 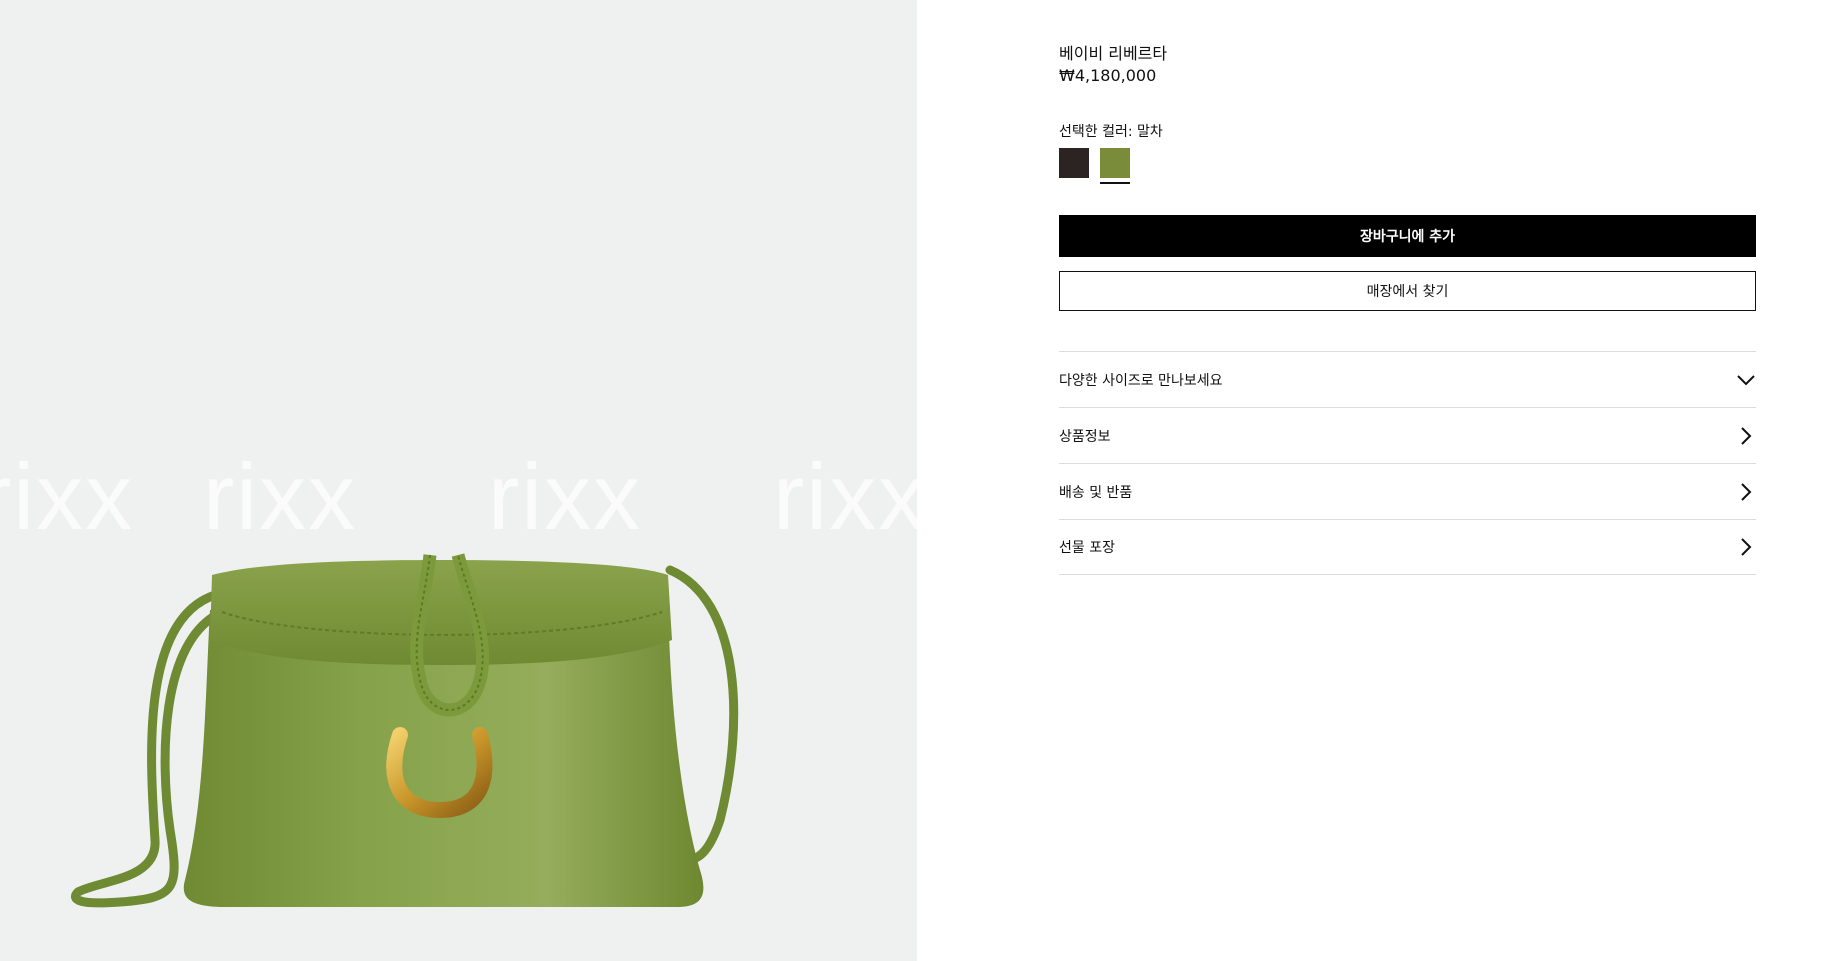 I want to click on accordion-label: 배송 및 반품, so click(x=1096, y=492).